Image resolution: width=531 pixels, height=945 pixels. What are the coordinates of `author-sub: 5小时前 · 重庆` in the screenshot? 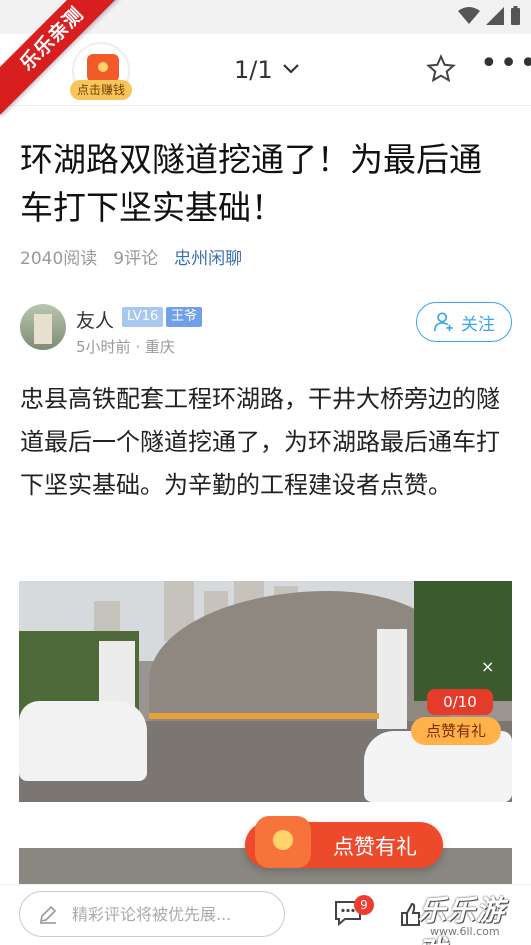 It's located at (125, 346).